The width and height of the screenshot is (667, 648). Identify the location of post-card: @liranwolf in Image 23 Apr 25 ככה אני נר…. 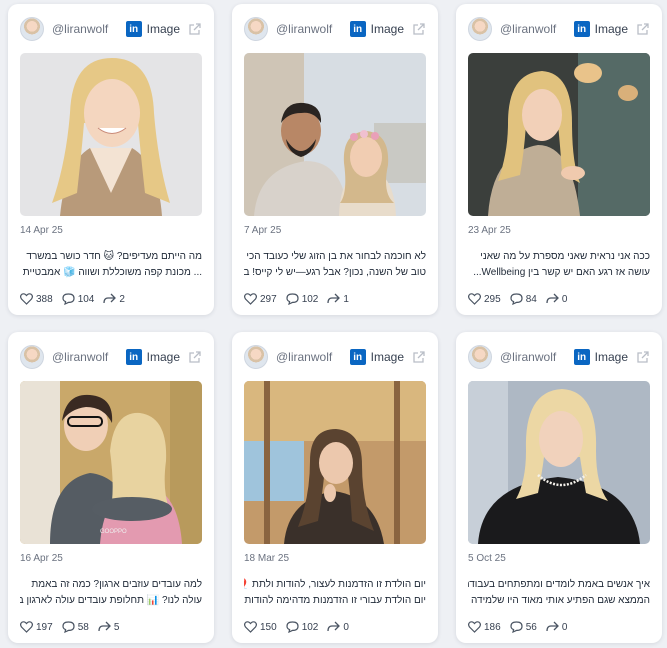
(559, 159).